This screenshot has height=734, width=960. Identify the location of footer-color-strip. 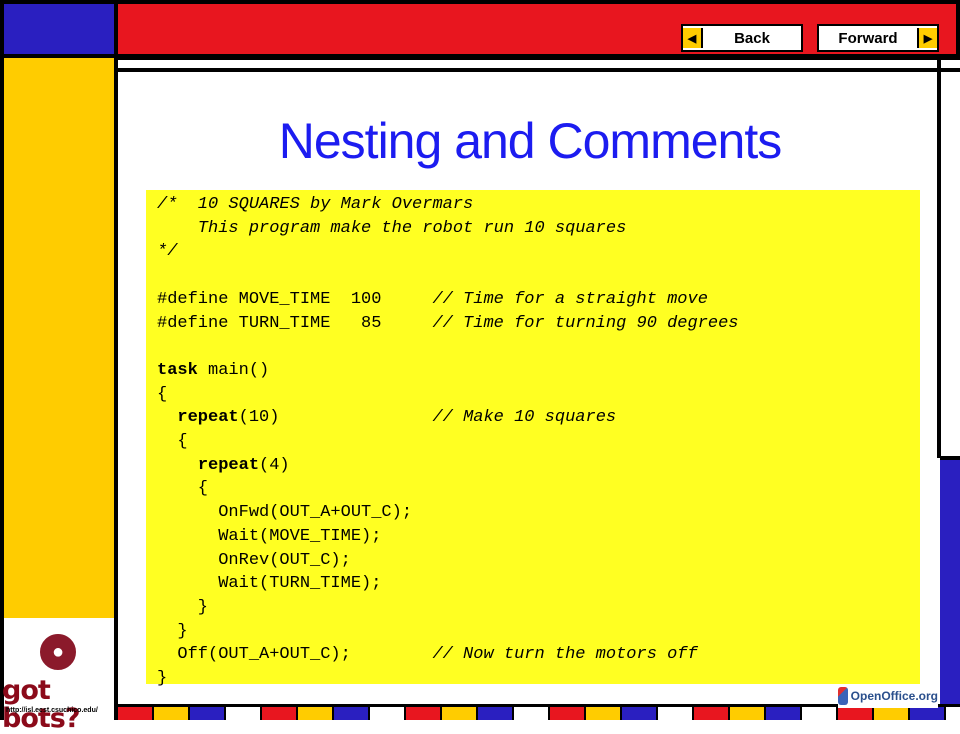
(539, 712).